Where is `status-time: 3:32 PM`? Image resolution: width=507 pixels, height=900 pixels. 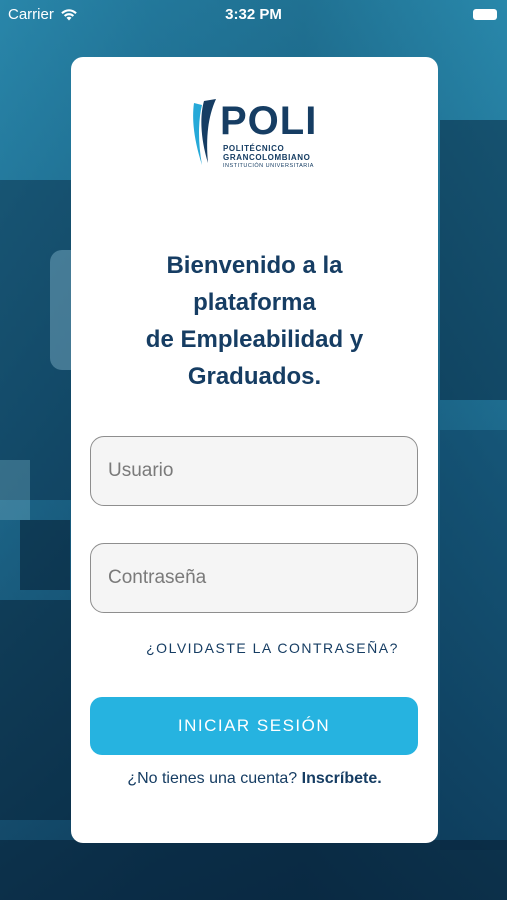 status-time: 3:32 PM is located at coordinates (253, 14).